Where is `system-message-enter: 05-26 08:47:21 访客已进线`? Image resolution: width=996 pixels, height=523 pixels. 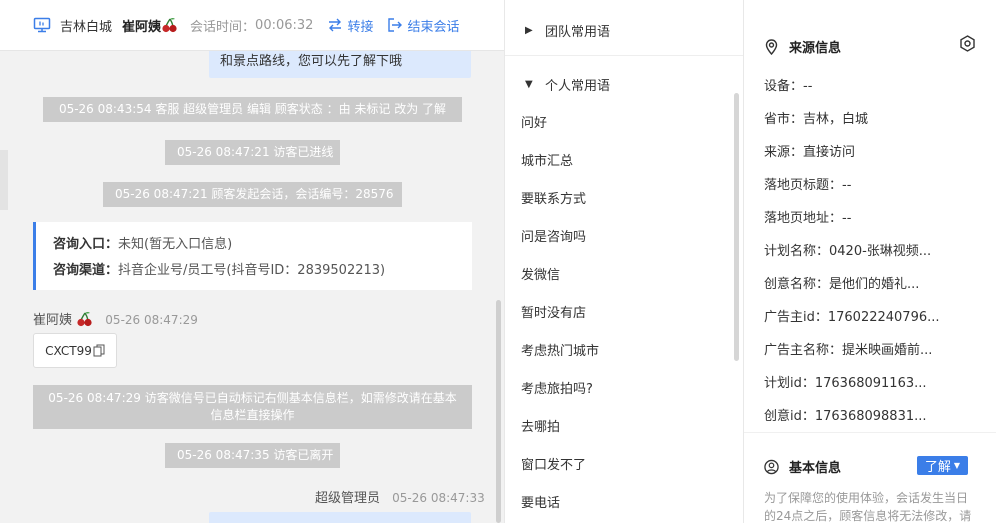
system-message-enter: 05-26 08:47:21 访客已进线 is located at coordinates (252, 152).